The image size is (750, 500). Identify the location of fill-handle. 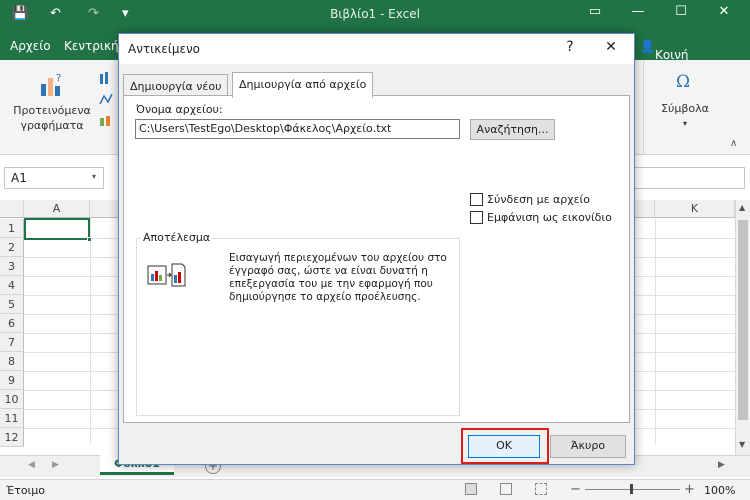
(89, 239).